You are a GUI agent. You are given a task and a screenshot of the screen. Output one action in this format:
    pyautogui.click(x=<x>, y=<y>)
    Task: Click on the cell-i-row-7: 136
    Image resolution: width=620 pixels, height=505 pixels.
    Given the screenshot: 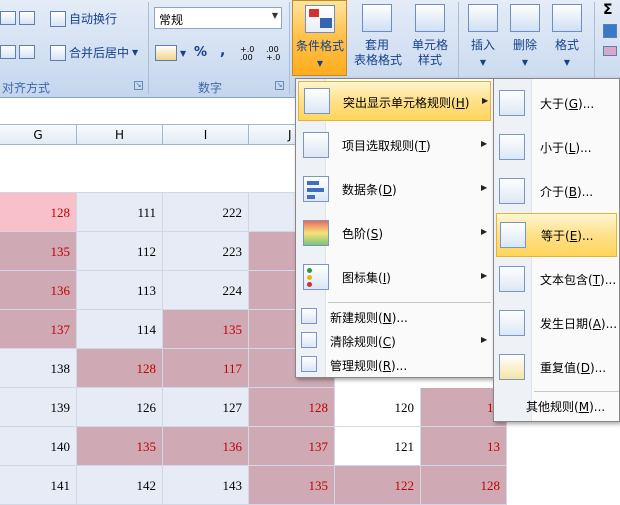 What is the action you would take?
    pyautogui.click(x=206, y=446)
    